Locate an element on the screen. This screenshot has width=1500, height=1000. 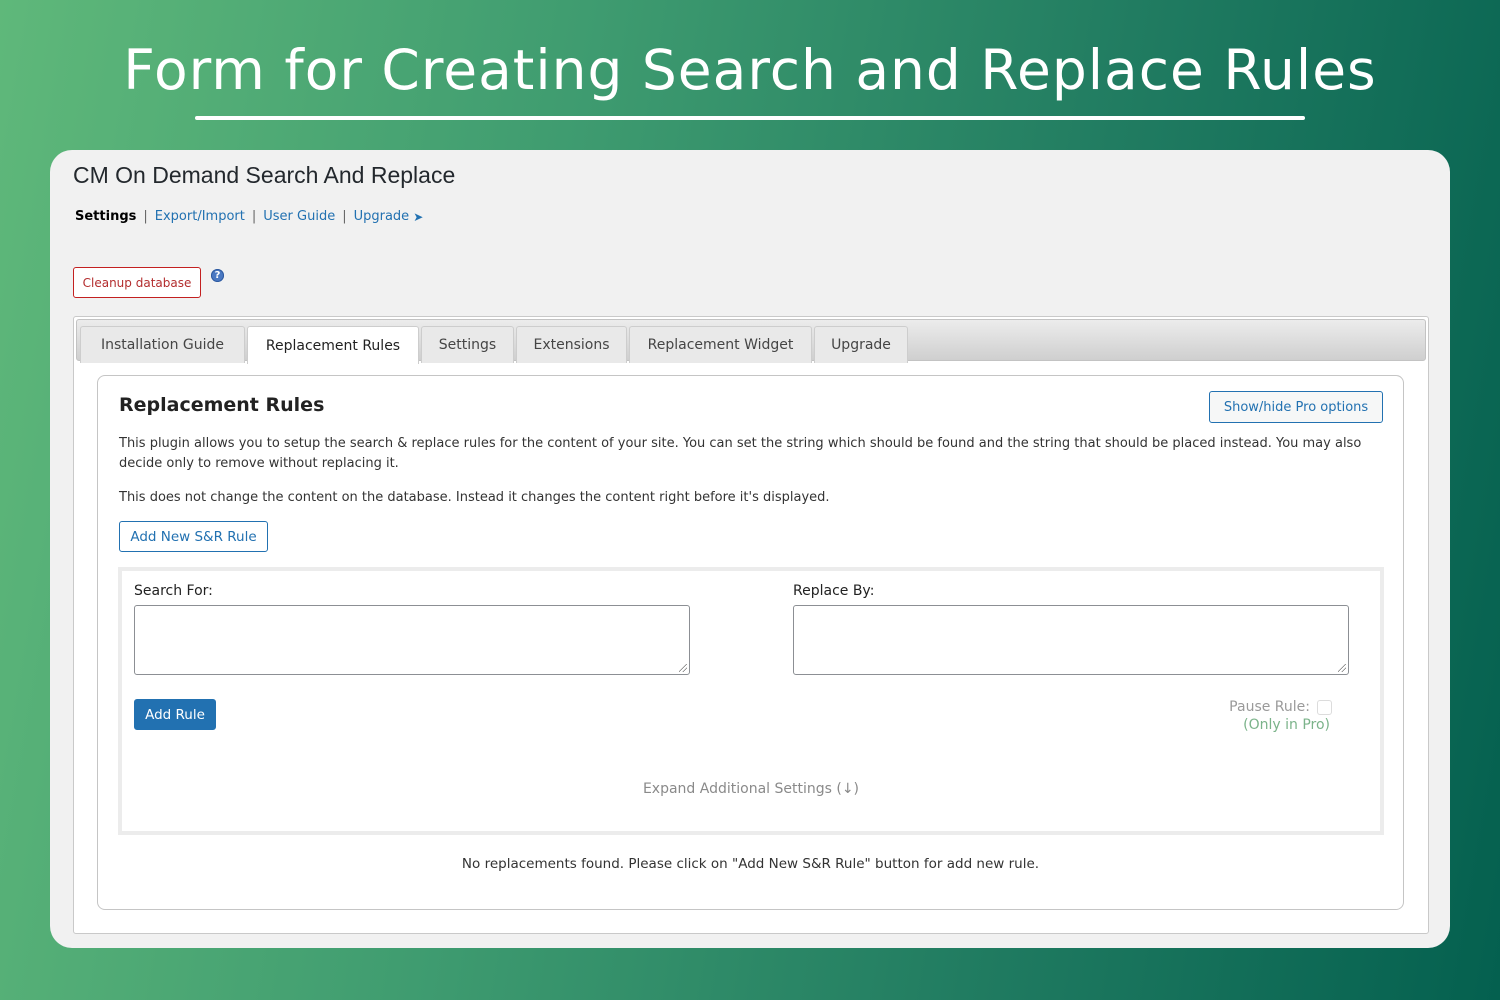
subnav-user-guide-link: User Guide is located at coordinates (299, 216).